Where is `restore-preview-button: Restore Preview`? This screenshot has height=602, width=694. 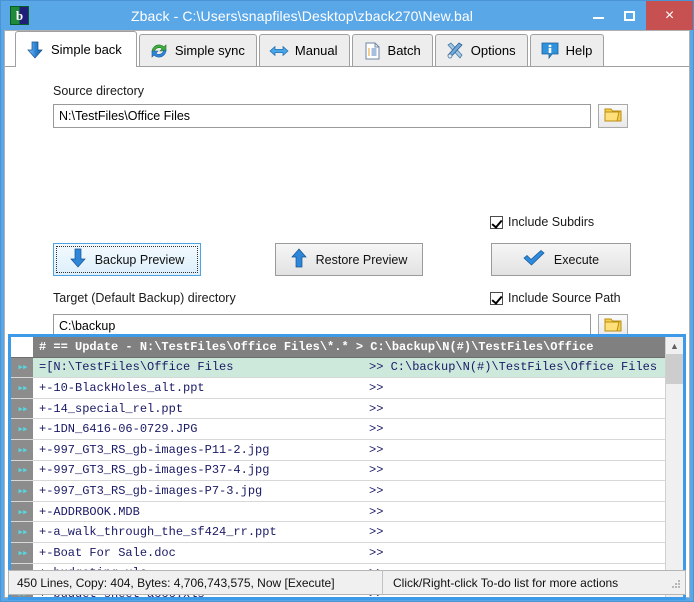 restore-preview-button: Restore Preview is located at coordinates (349, 259).